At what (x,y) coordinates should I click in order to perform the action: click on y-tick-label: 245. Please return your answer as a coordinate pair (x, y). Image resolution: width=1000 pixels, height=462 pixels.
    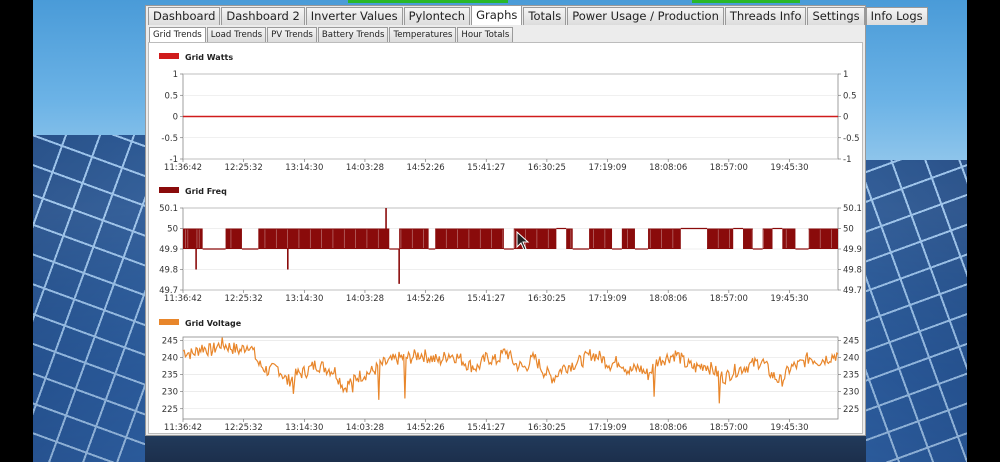
    Looking at the image, I should click on (170, 341).